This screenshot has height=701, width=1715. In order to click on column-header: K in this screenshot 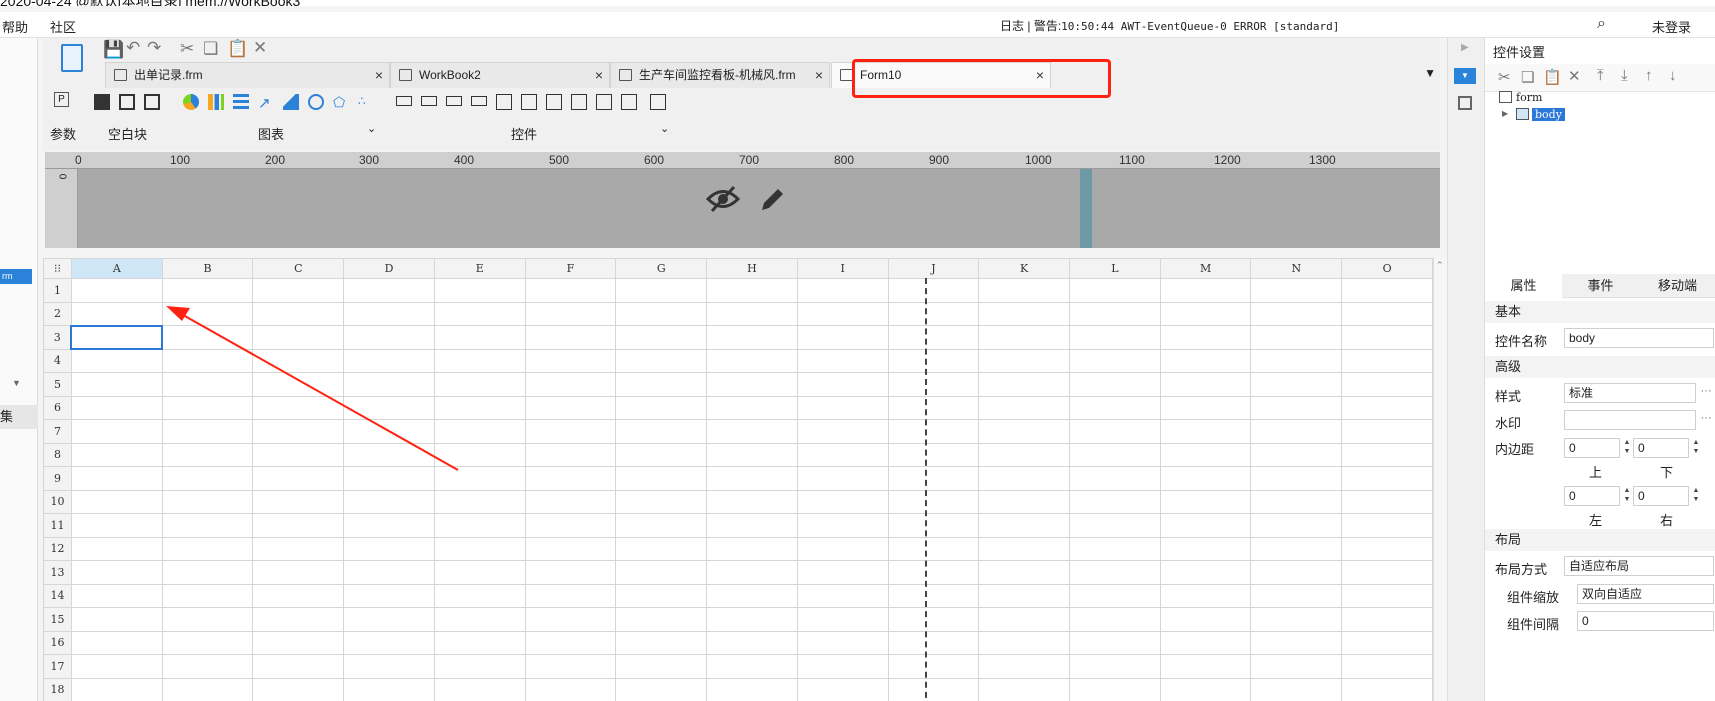, I will do `click(1024, 268)`.